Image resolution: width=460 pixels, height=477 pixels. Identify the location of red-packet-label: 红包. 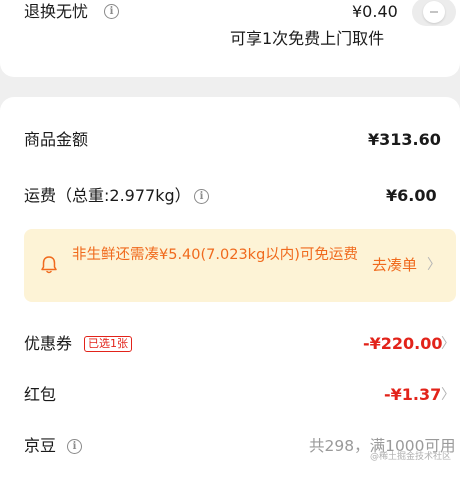
(40, 394).